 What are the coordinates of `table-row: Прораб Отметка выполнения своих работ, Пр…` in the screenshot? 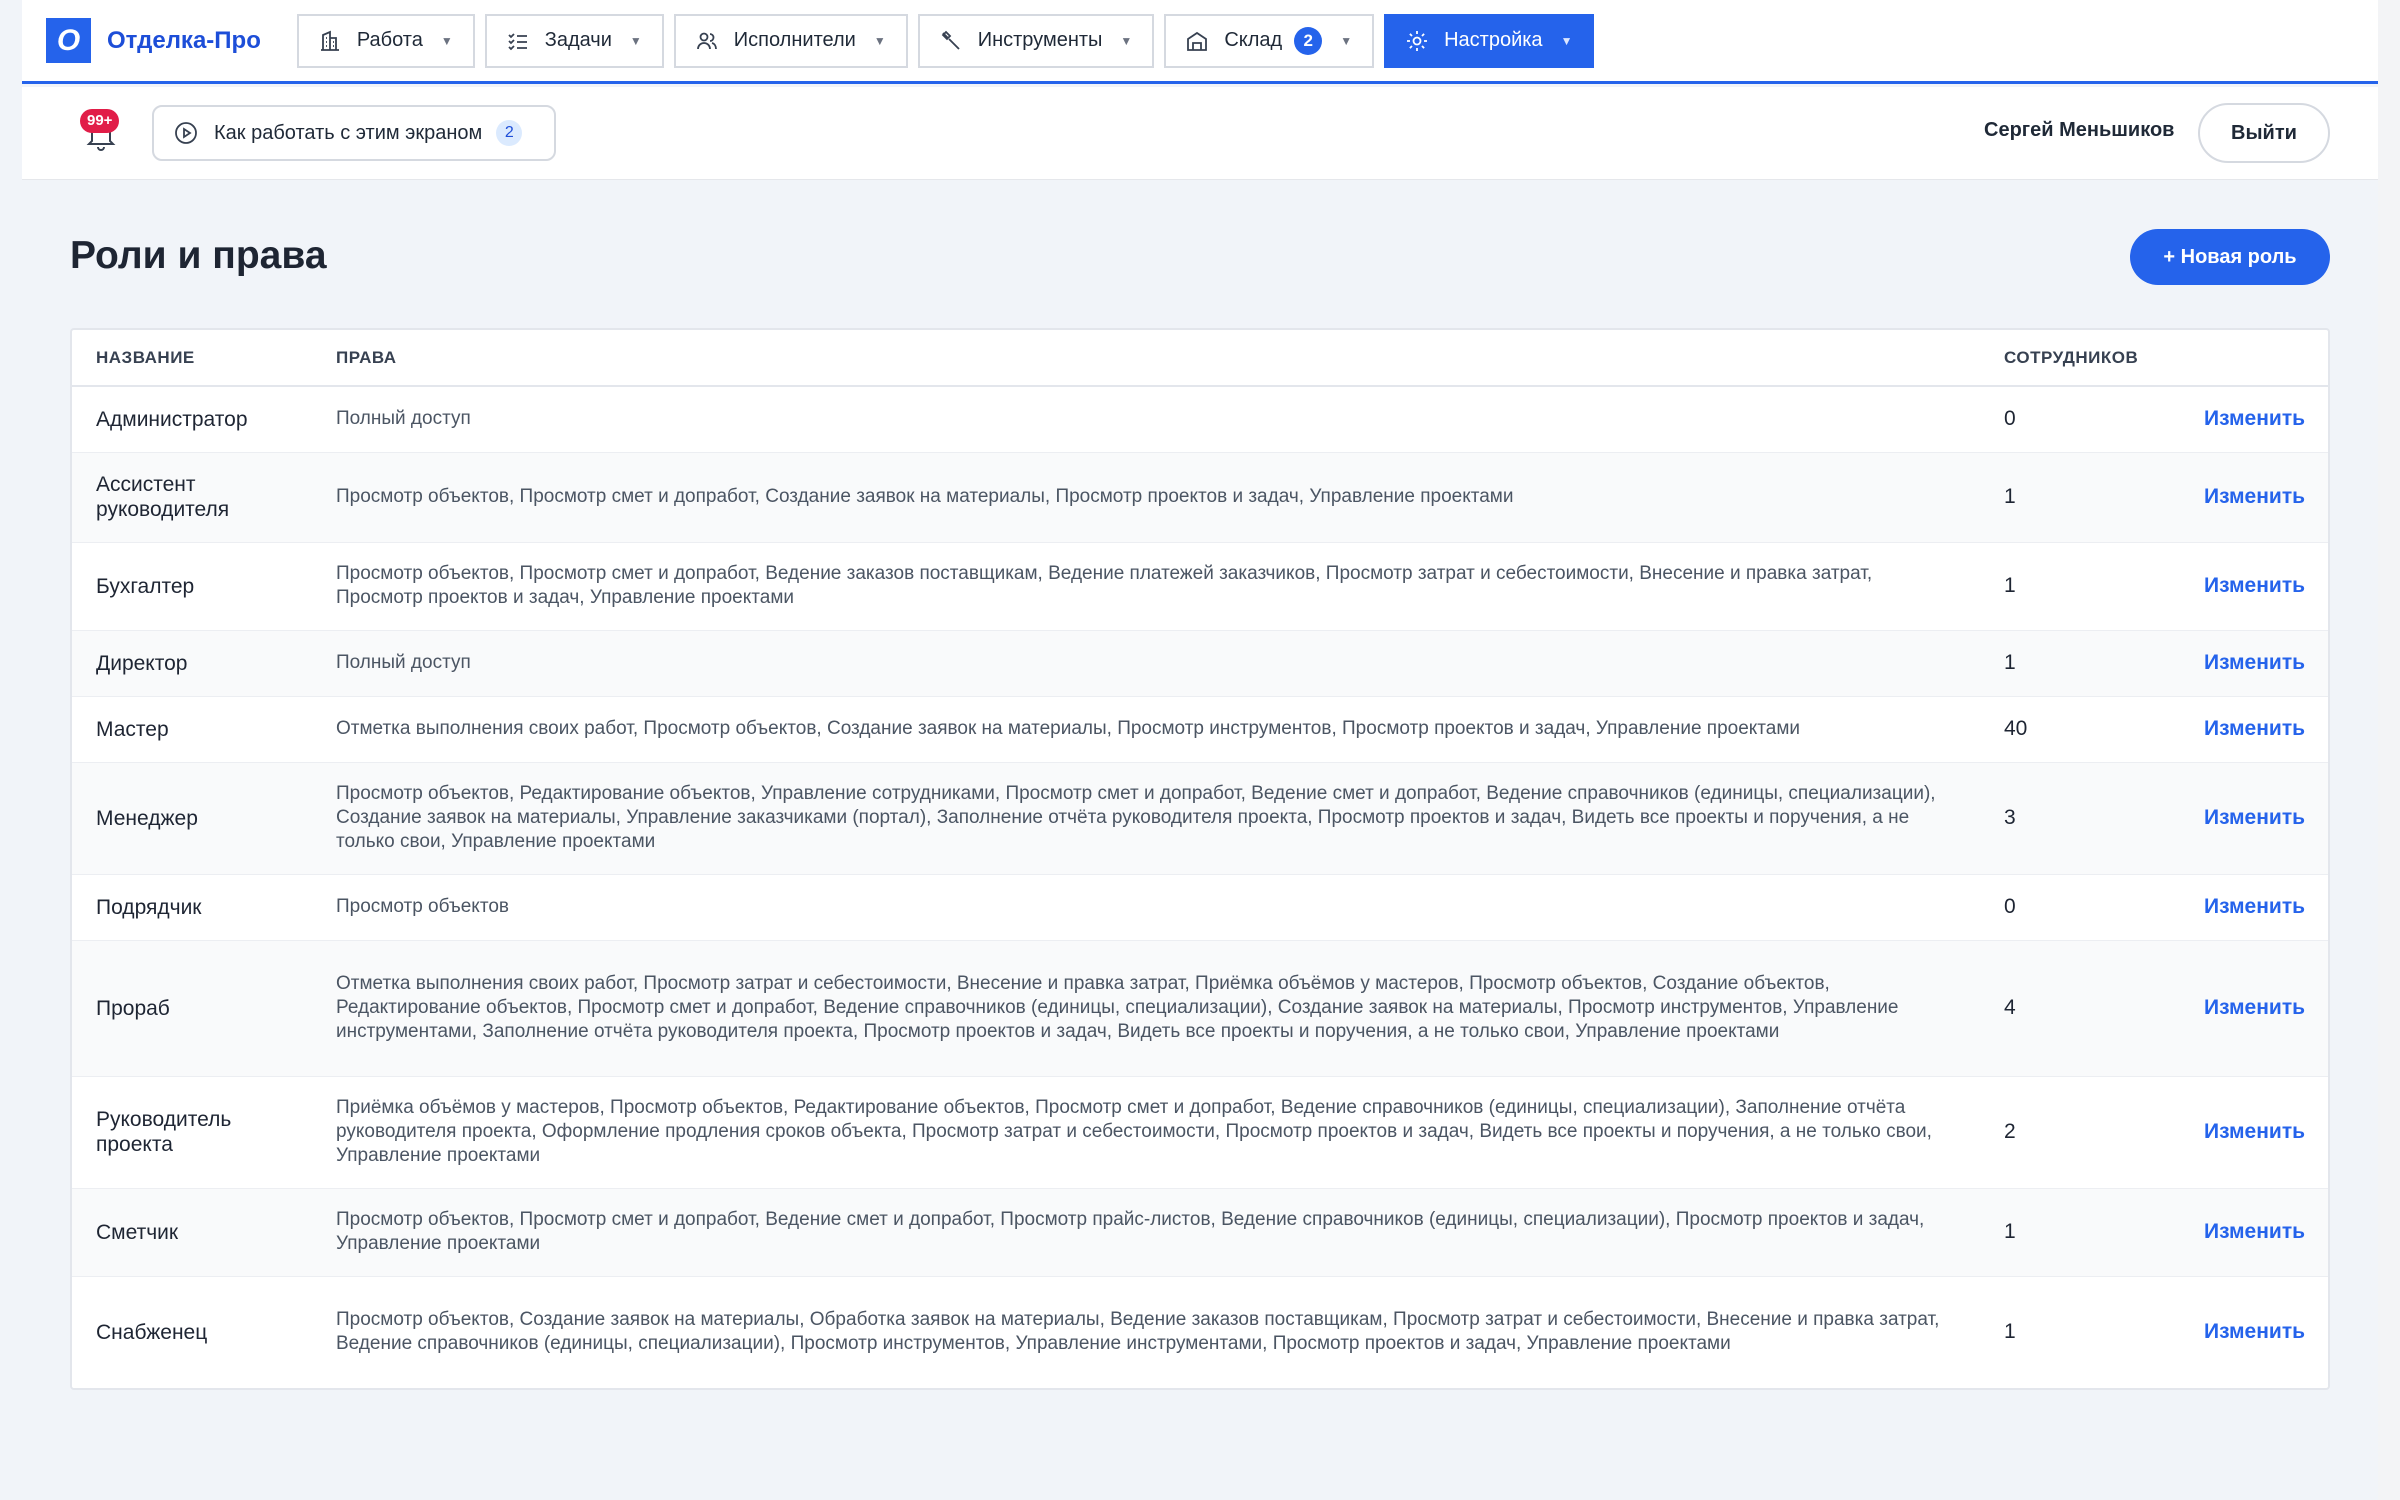 It's located at (1200, 1008).